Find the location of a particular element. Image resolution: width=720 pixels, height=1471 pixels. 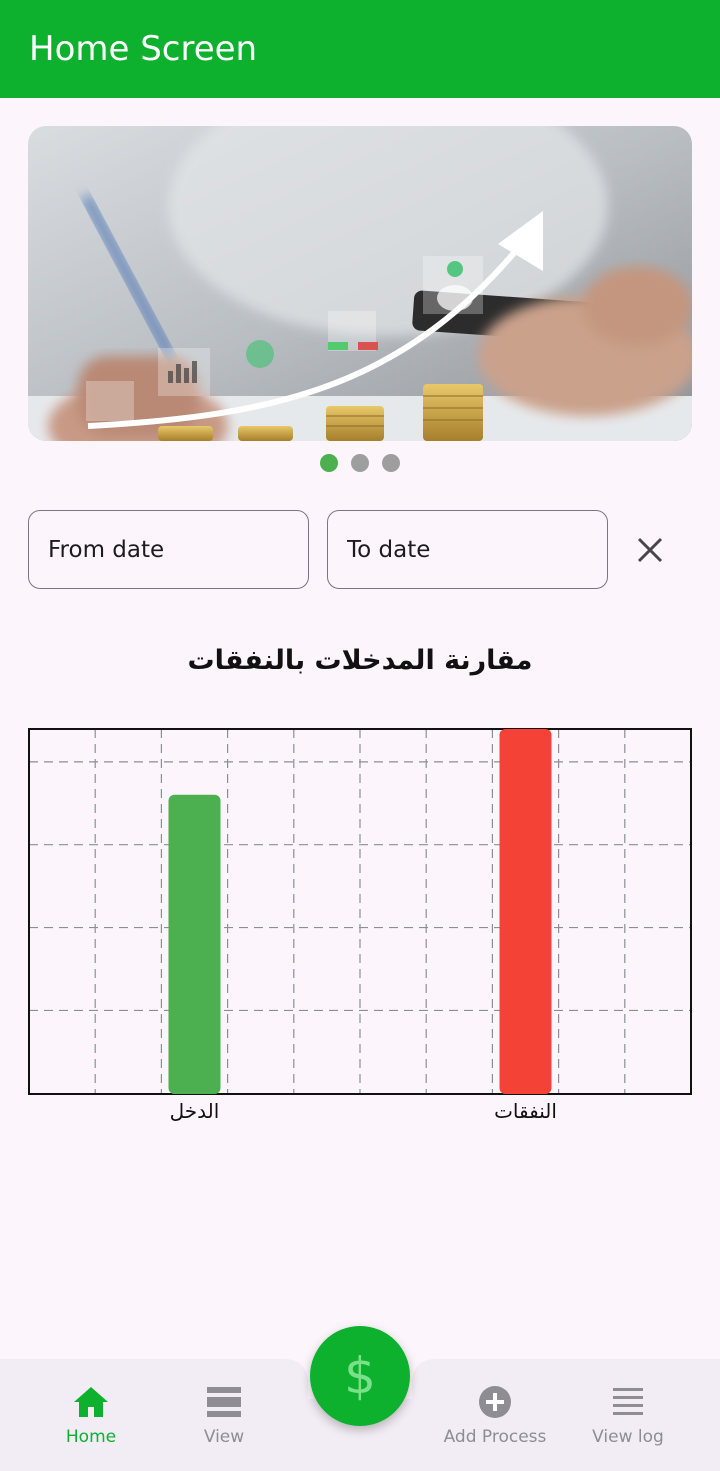

clear-dates-button is located at coordinates (650, 550).